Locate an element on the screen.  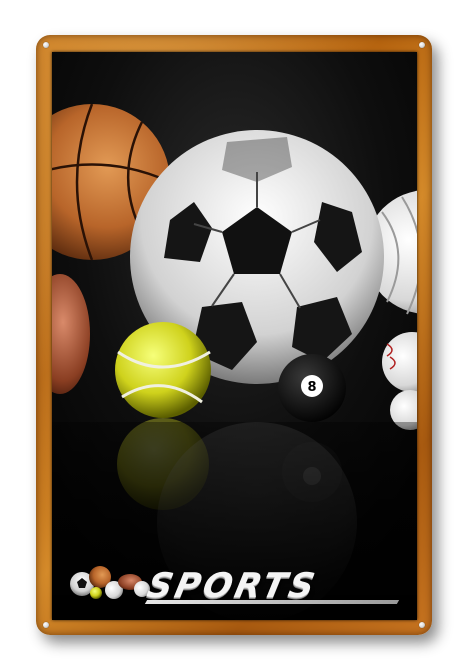
tennis-ball is located at coordinates (163, 370).